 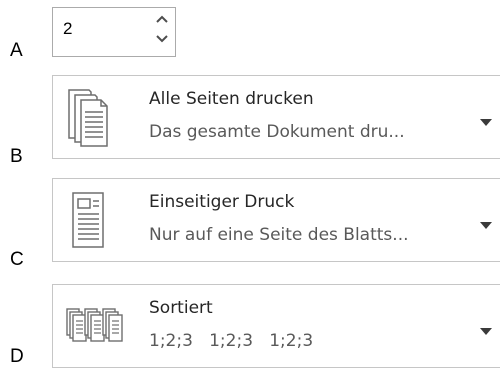 I want to click on print-pages-title: Alle Seiten drucken, so click(x=231, y=99).